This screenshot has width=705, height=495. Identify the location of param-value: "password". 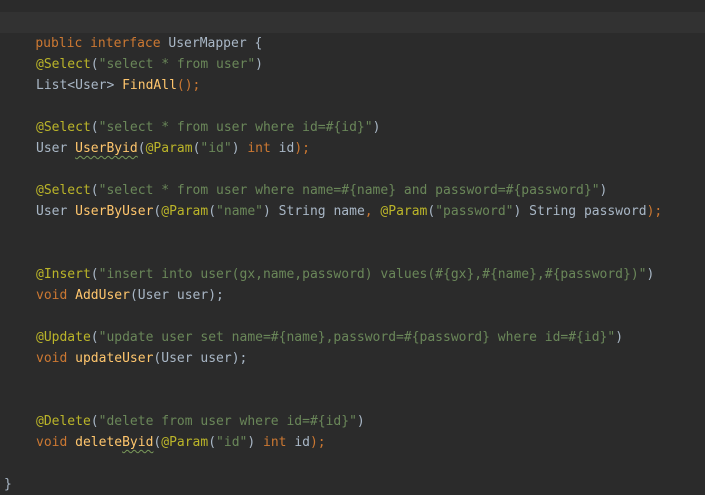
(474, 211).